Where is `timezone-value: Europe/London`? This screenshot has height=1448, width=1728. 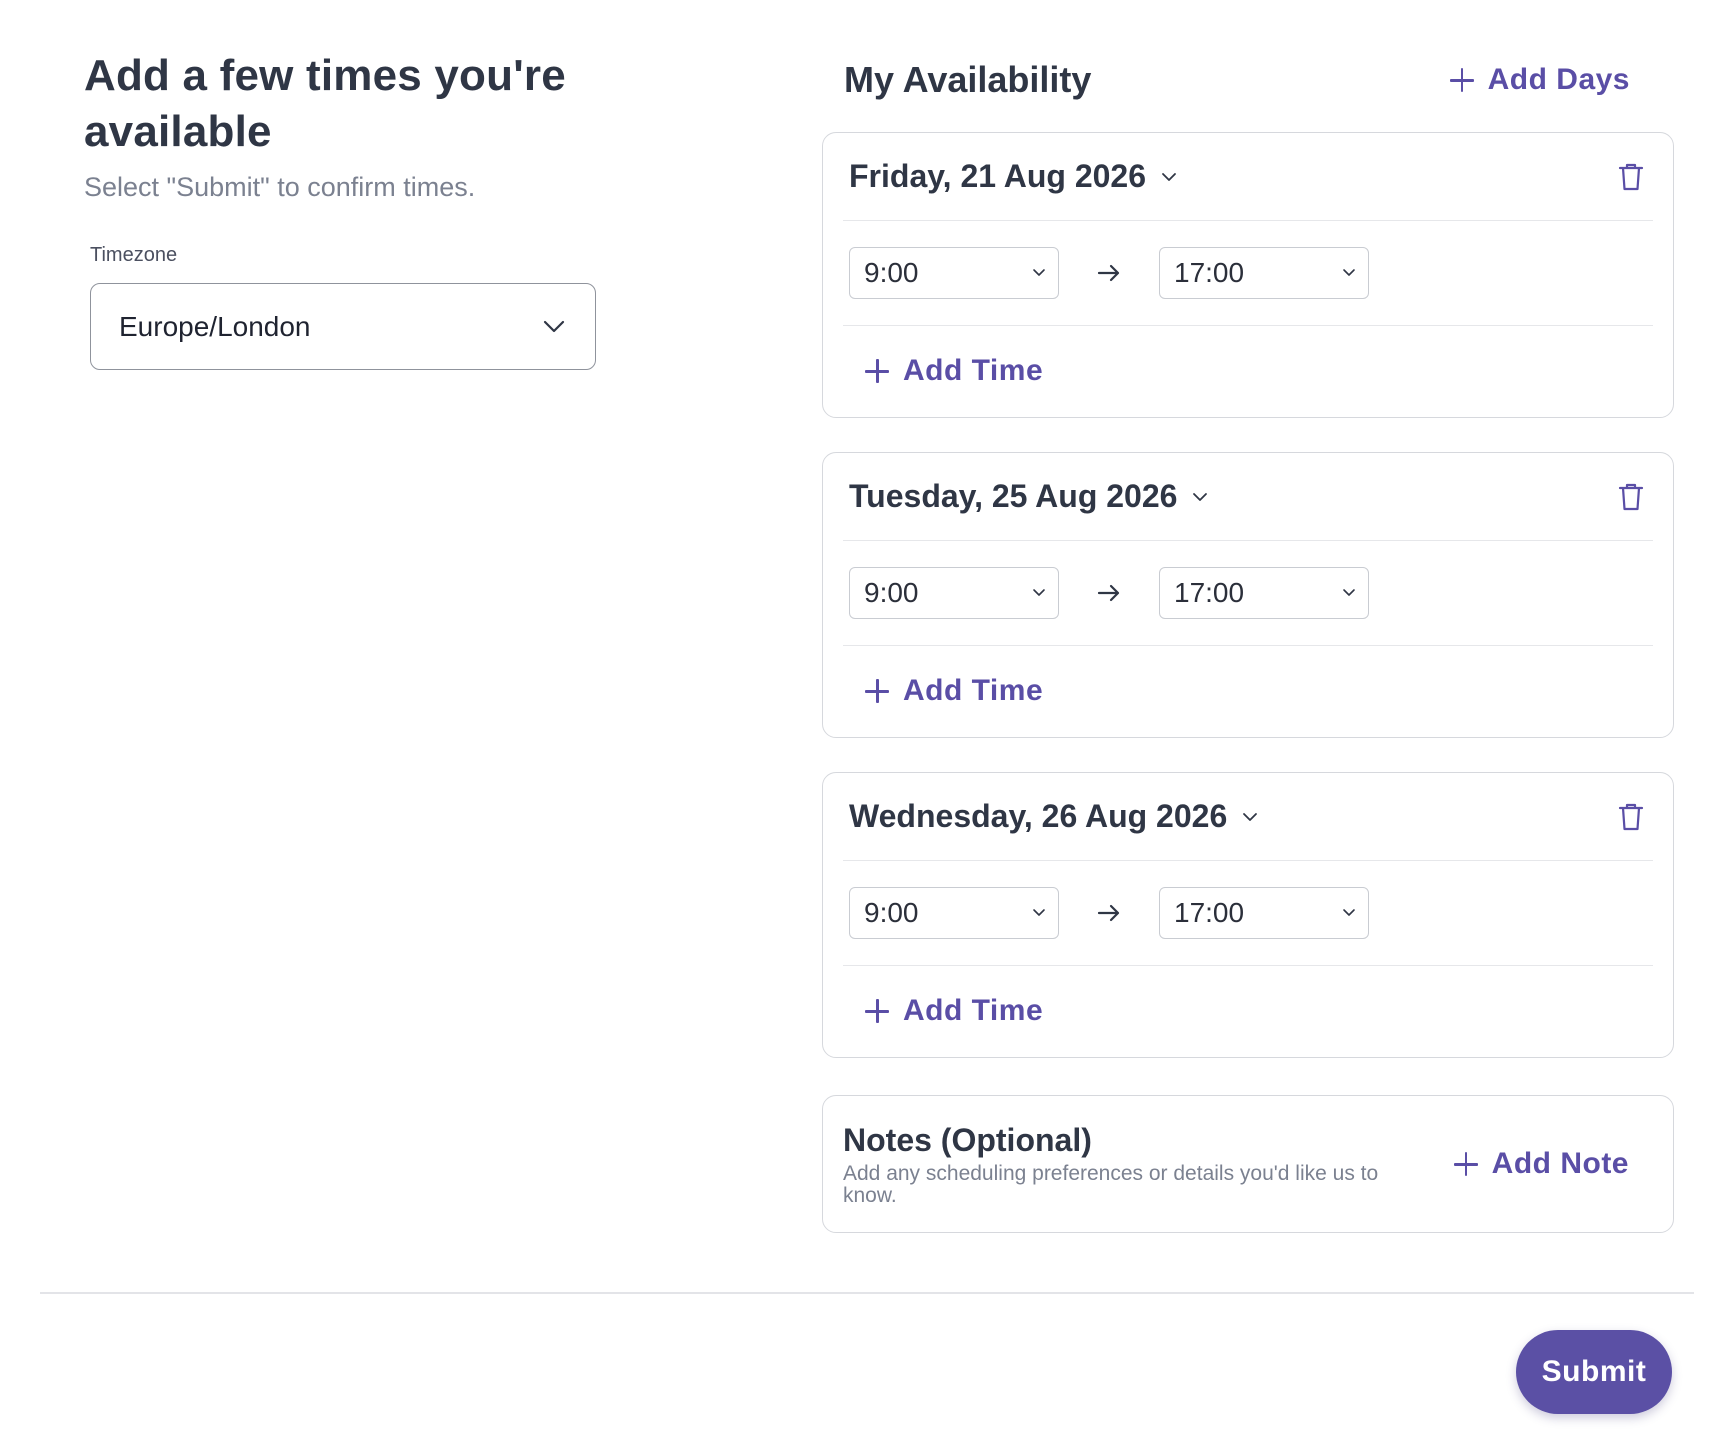 timezone-value: Europe/London is located at coordinates (215, 326).